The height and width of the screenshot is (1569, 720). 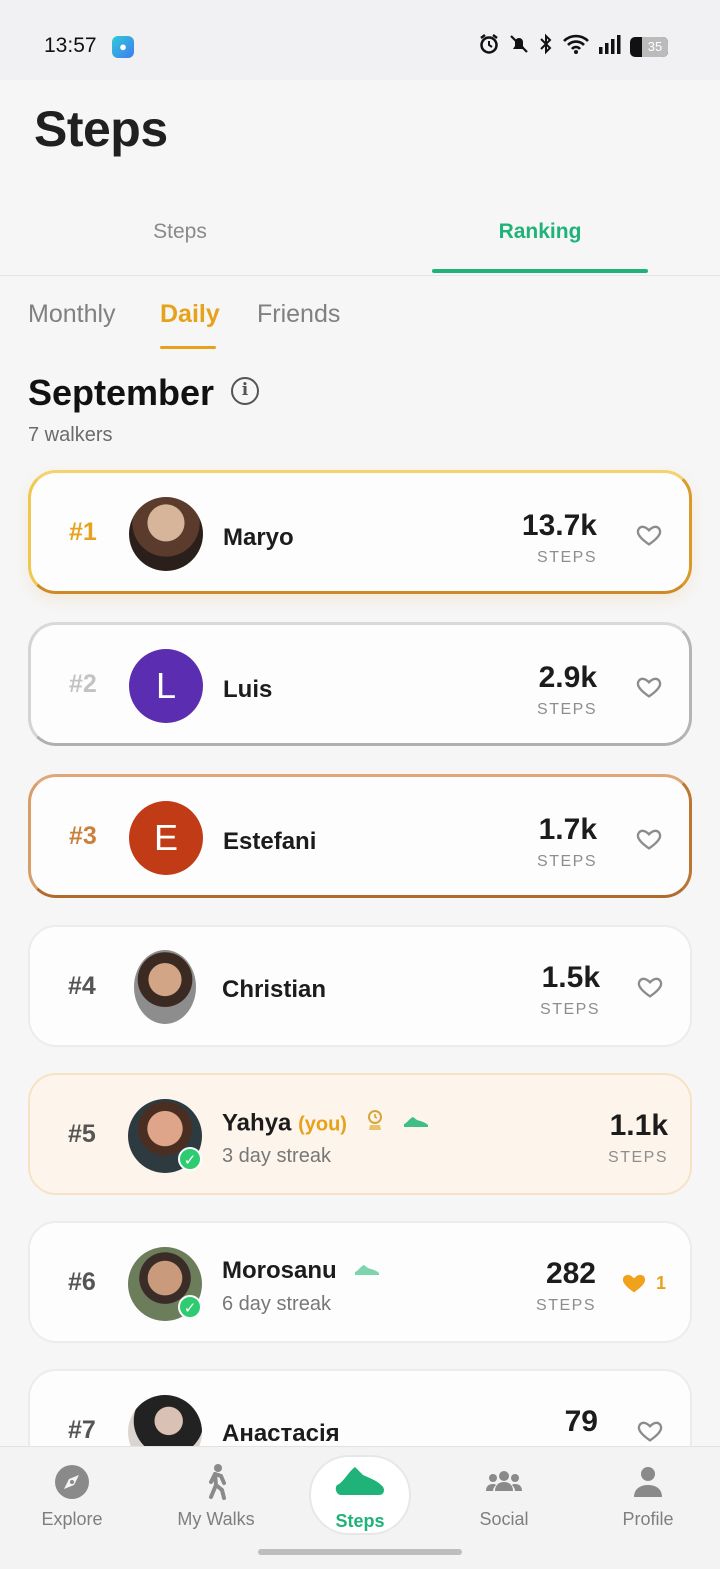 I want to click on avatar: L, so click(x=166, y=686).